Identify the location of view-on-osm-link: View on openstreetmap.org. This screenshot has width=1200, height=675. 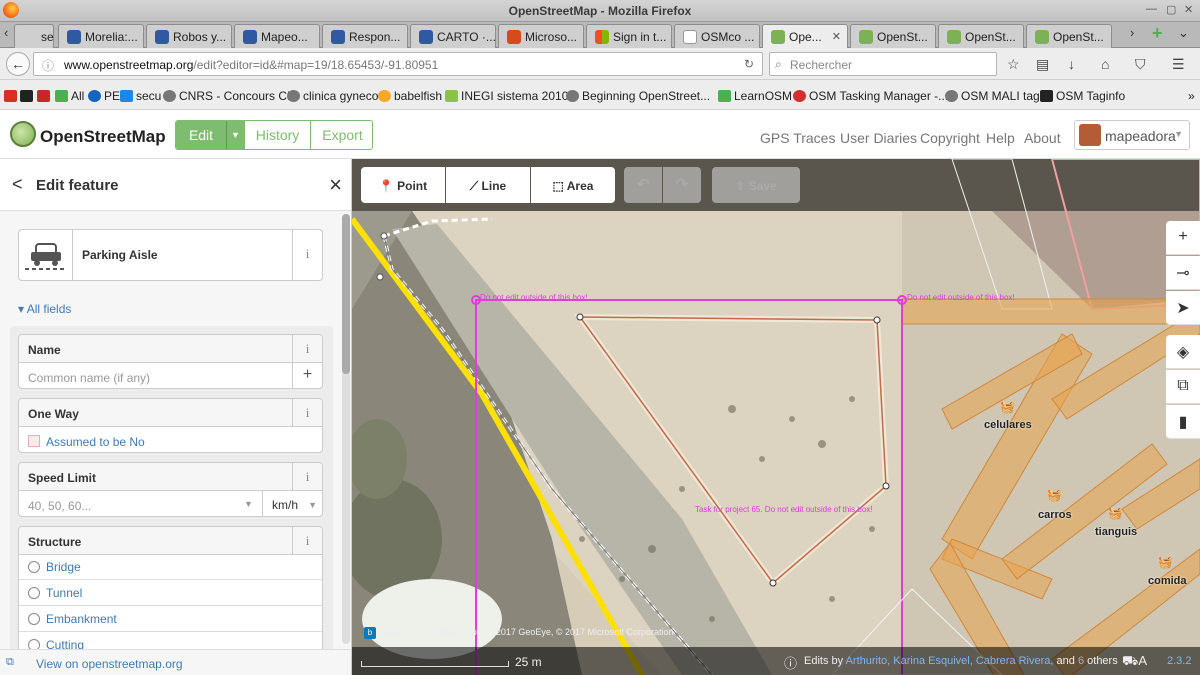
(101, 664).